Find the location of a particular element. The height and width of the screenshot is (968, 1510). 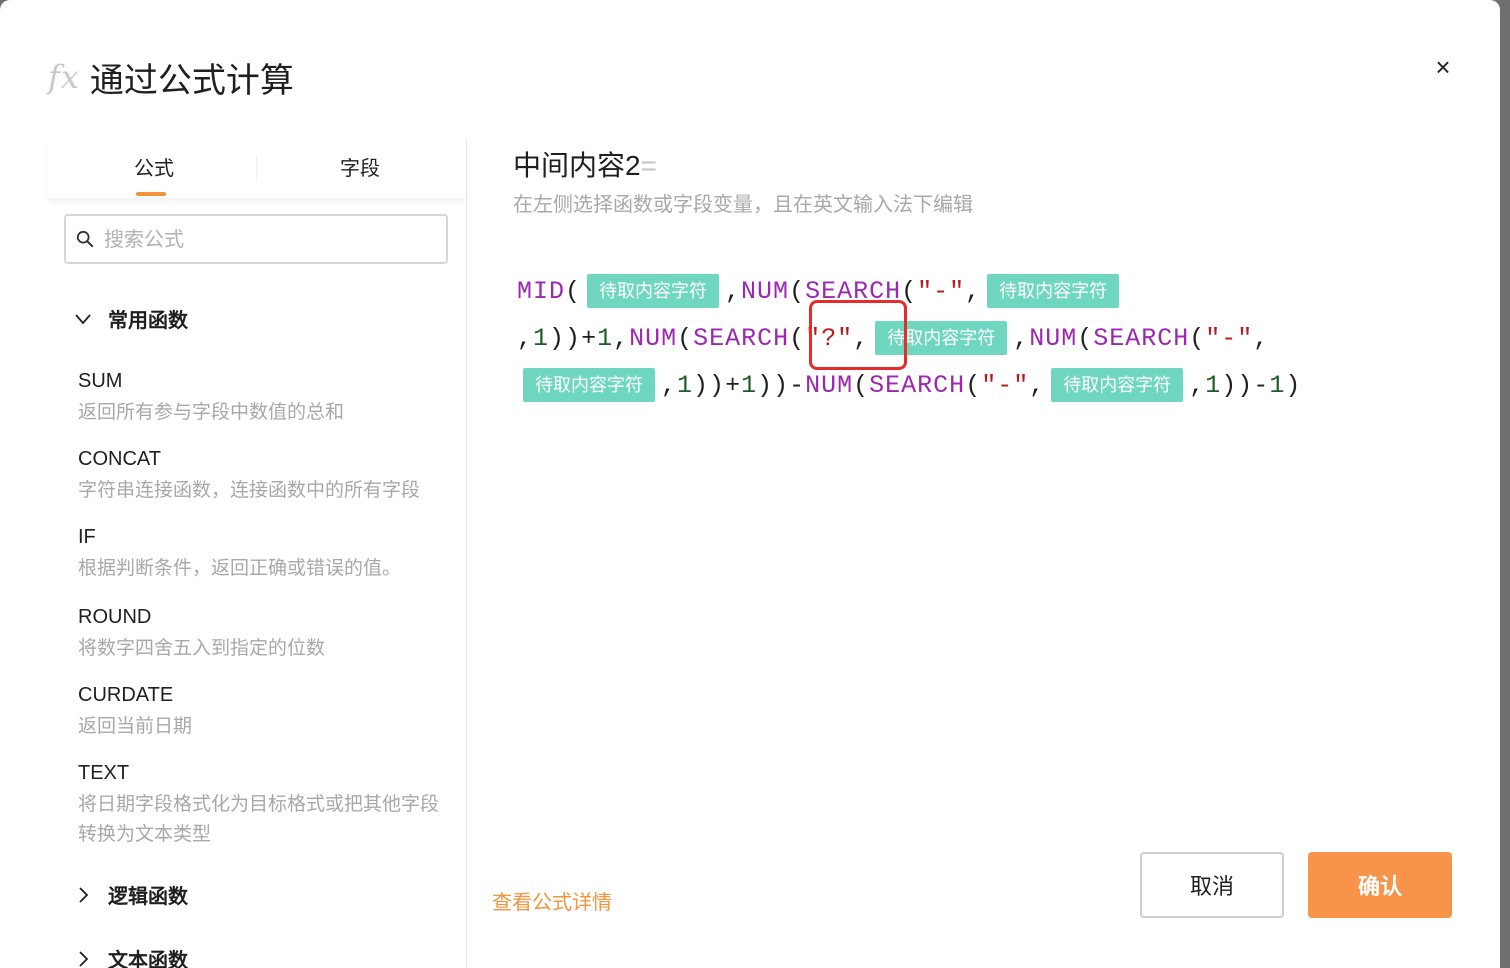

panel-tabs: 公式 字段 is located at coordinates (257, 168).